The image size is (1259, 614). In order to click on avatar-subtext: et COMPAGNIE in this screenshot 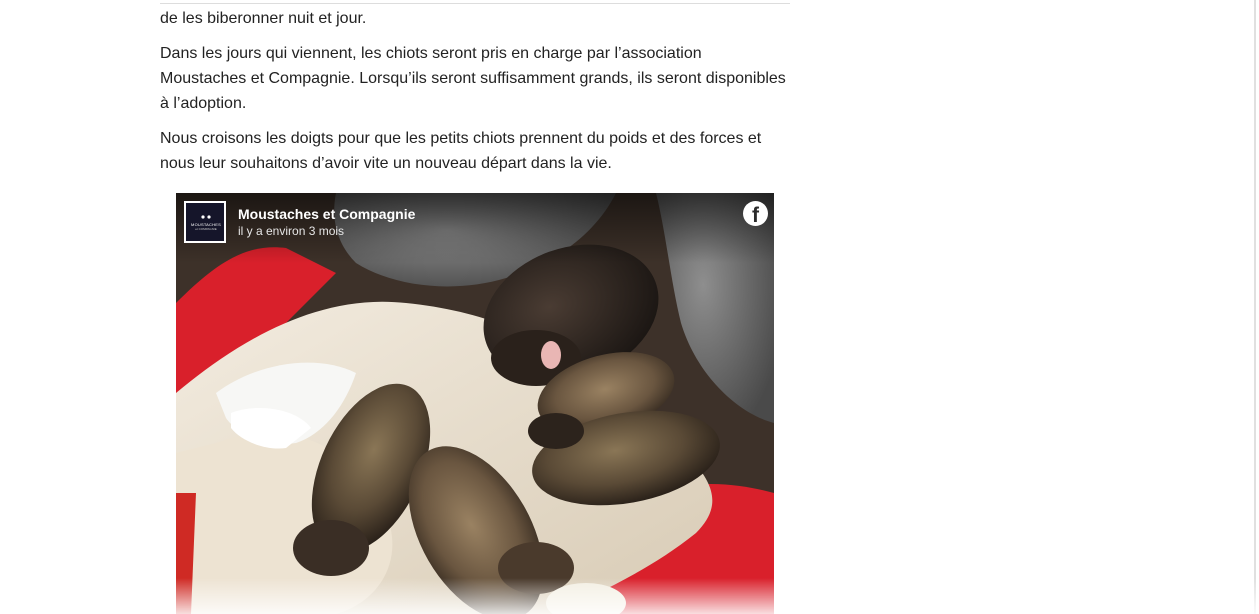, I will do `click(206, 229)`.